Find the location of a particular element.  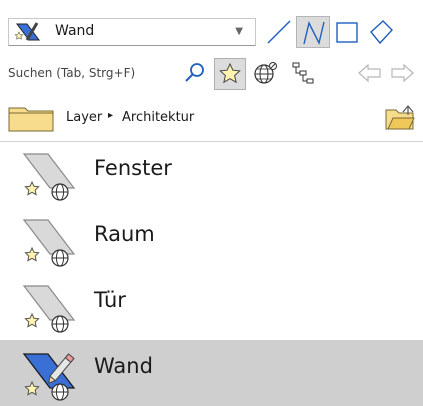

polyline-icon is located at coordinates (314, 33).